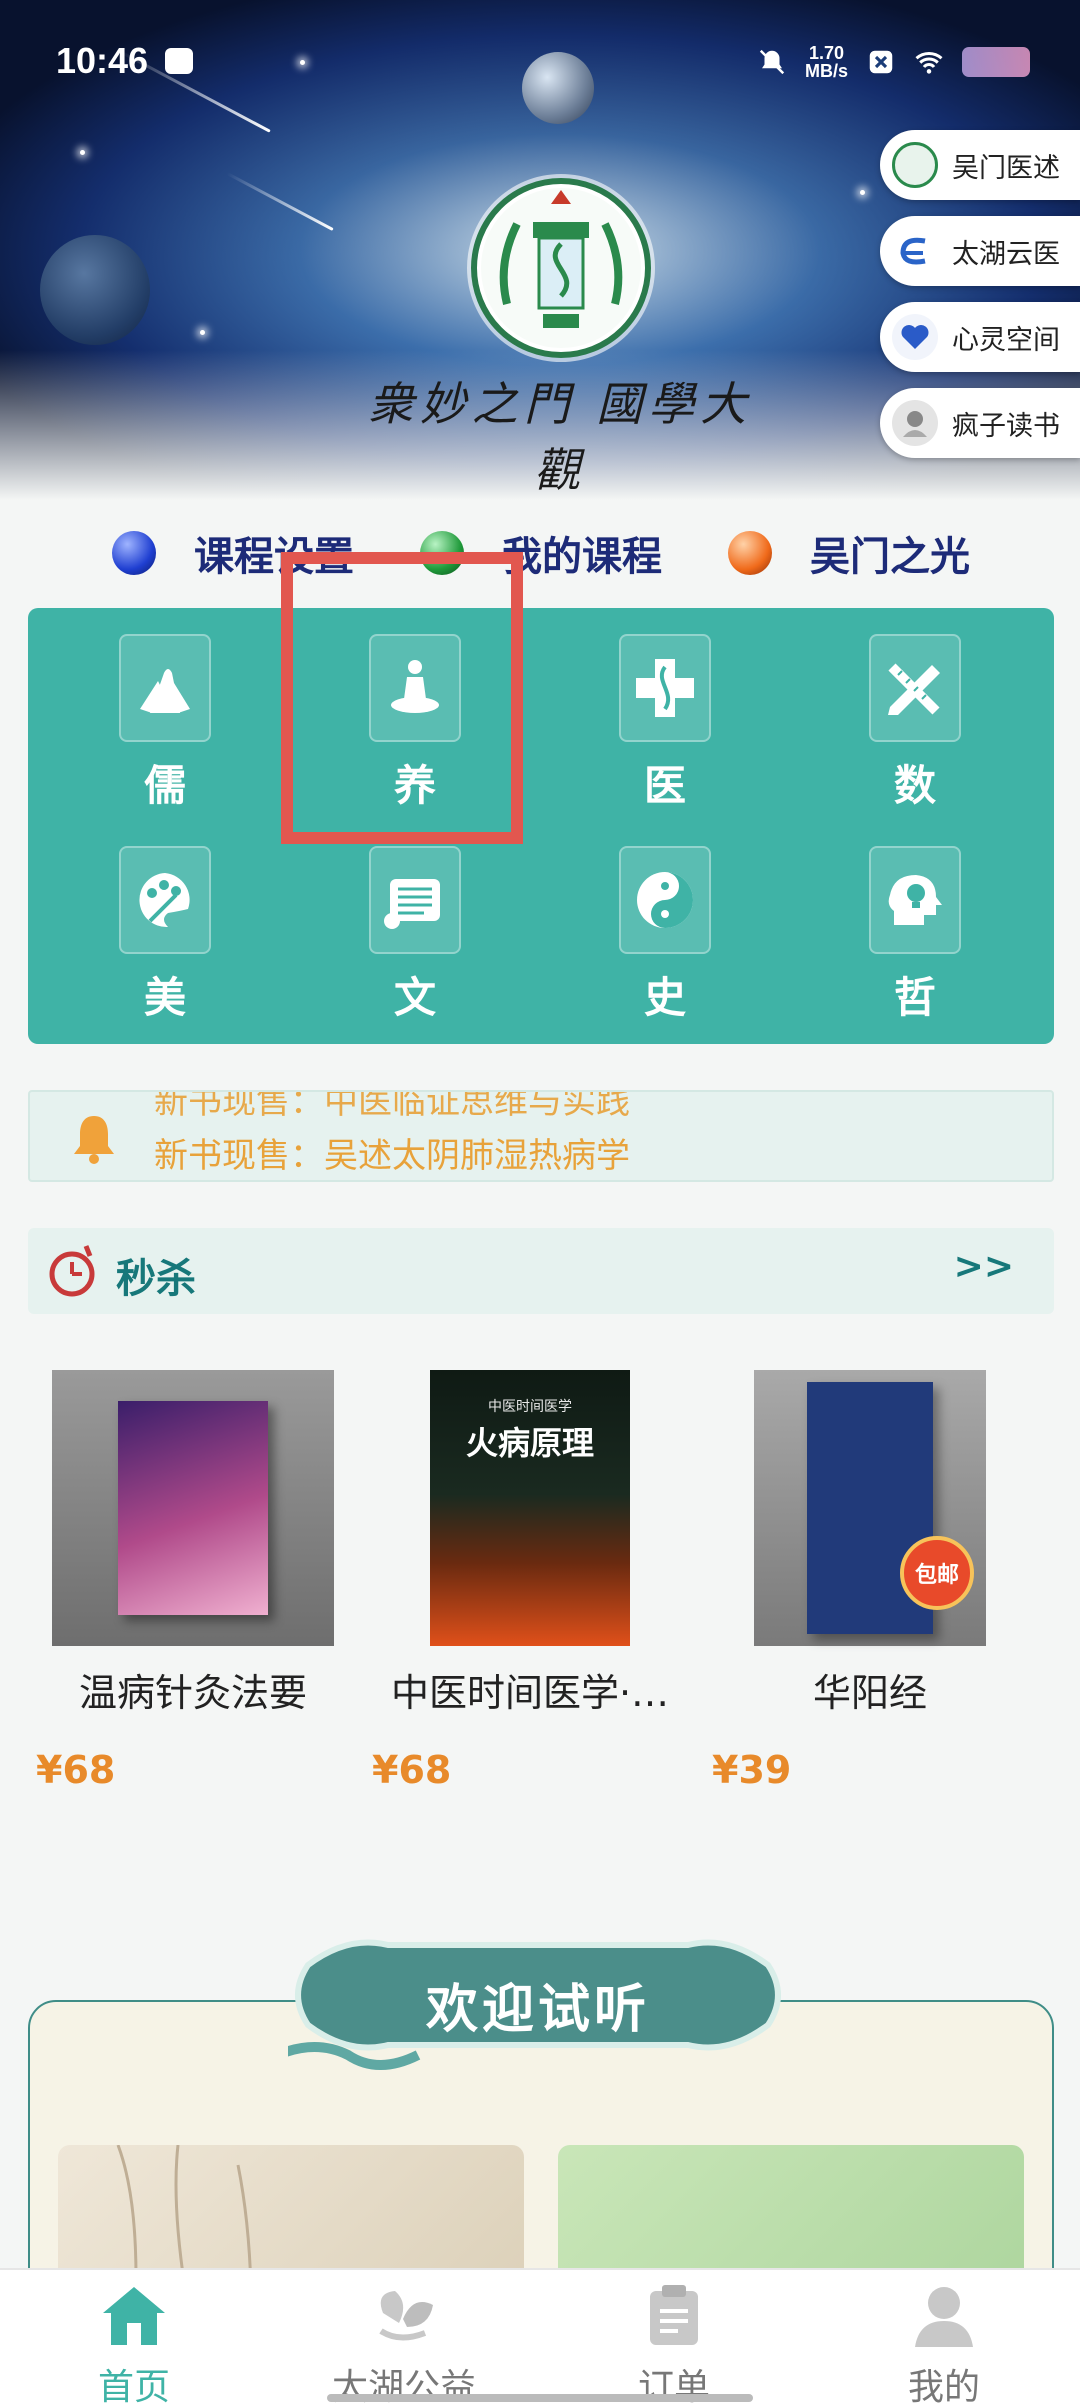  I want to click on clipboard-icon, so click(674, 2315).